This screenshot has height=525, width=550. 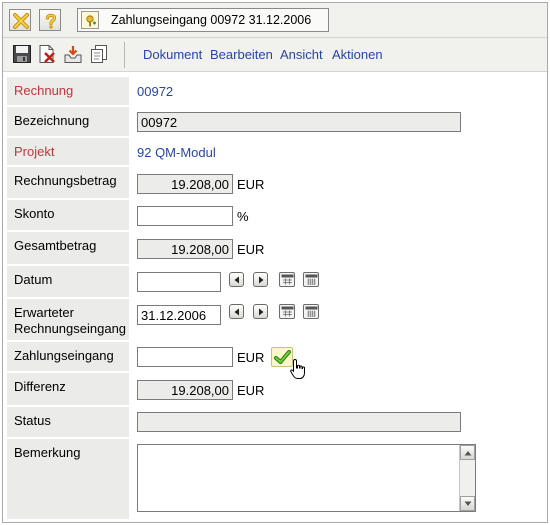 What do you see at coordinates (73, 54) in the screenshot?
I see `export-tray-icon` at bounding box center [73, 54].